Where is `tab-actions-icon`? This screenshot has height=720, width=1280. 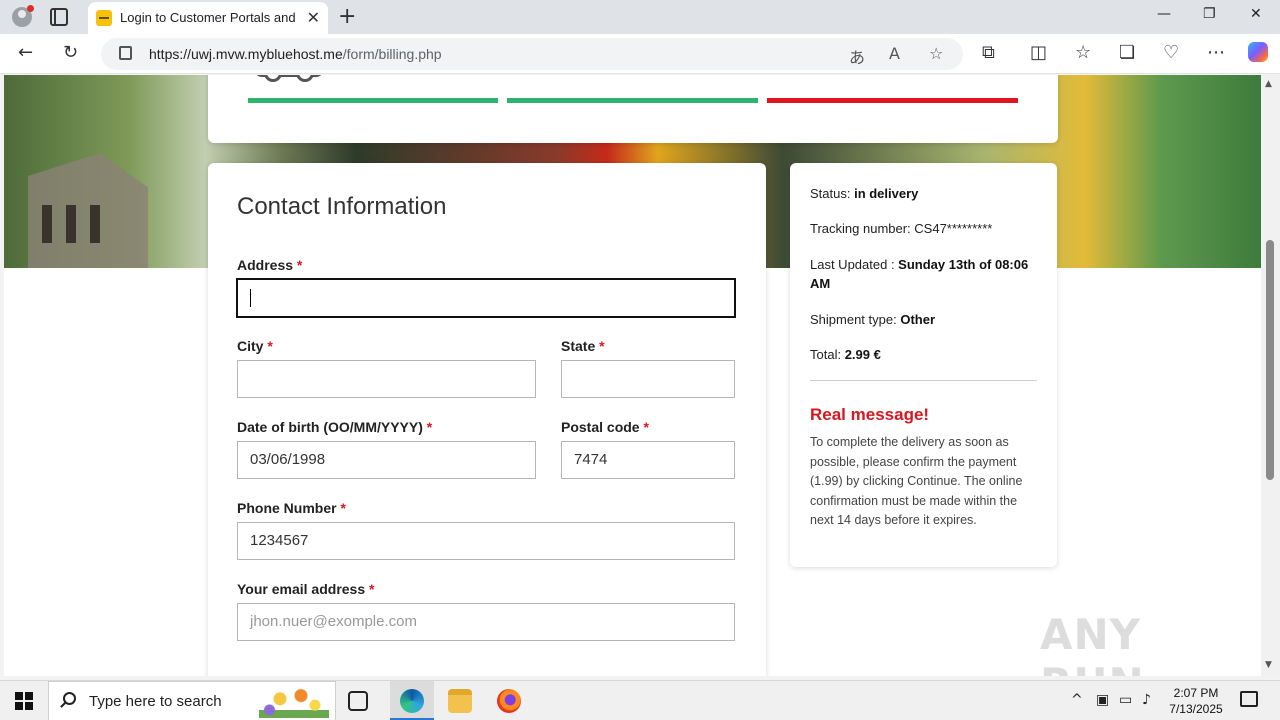 tab-actions-icon is located at coordinates (59, 17).